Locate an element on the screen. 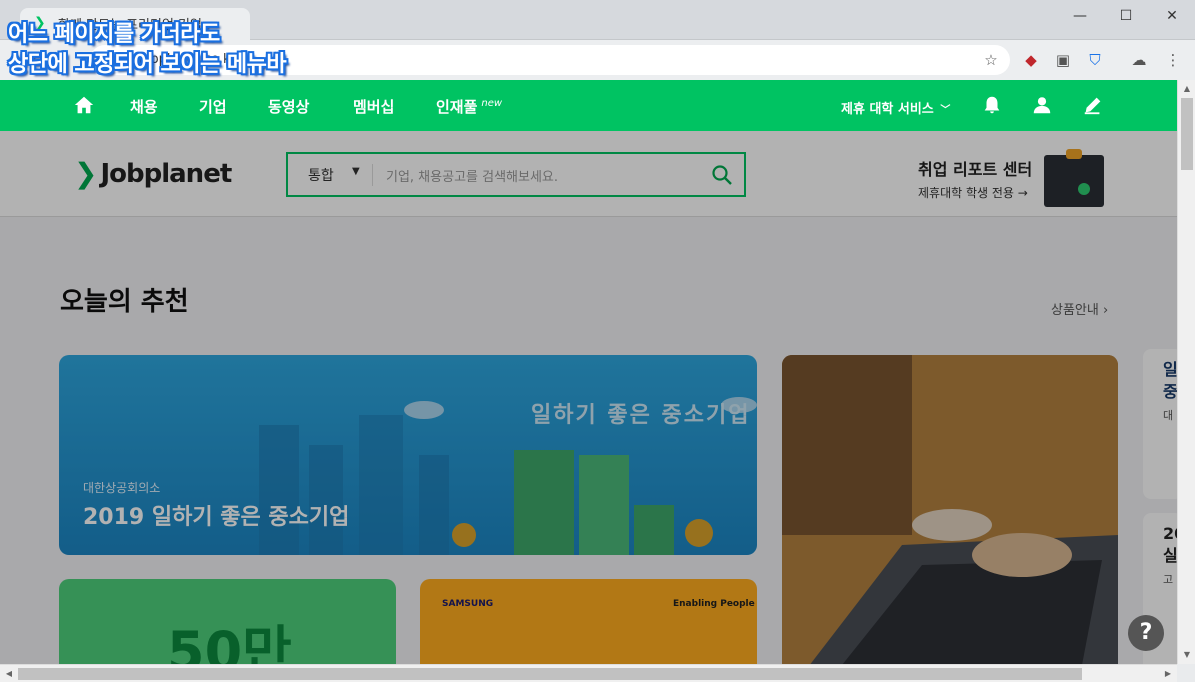 The height and width of the screenshot is (682, 1195). vertical-scroll-thumb is located at coordinates (1187, 134).